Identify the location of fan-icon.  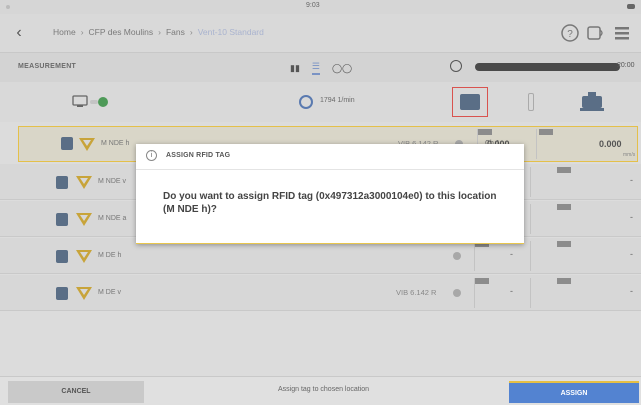
(592, 102).